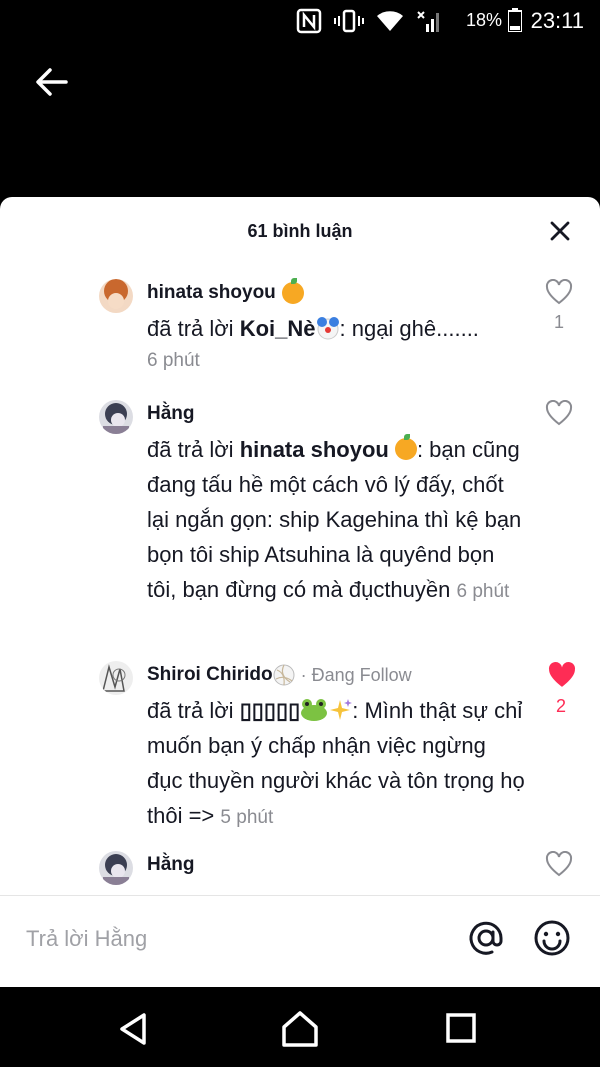 This screenshot has width=600, height=1067. I want to click on back-arrow-icon, so click(52, 82).